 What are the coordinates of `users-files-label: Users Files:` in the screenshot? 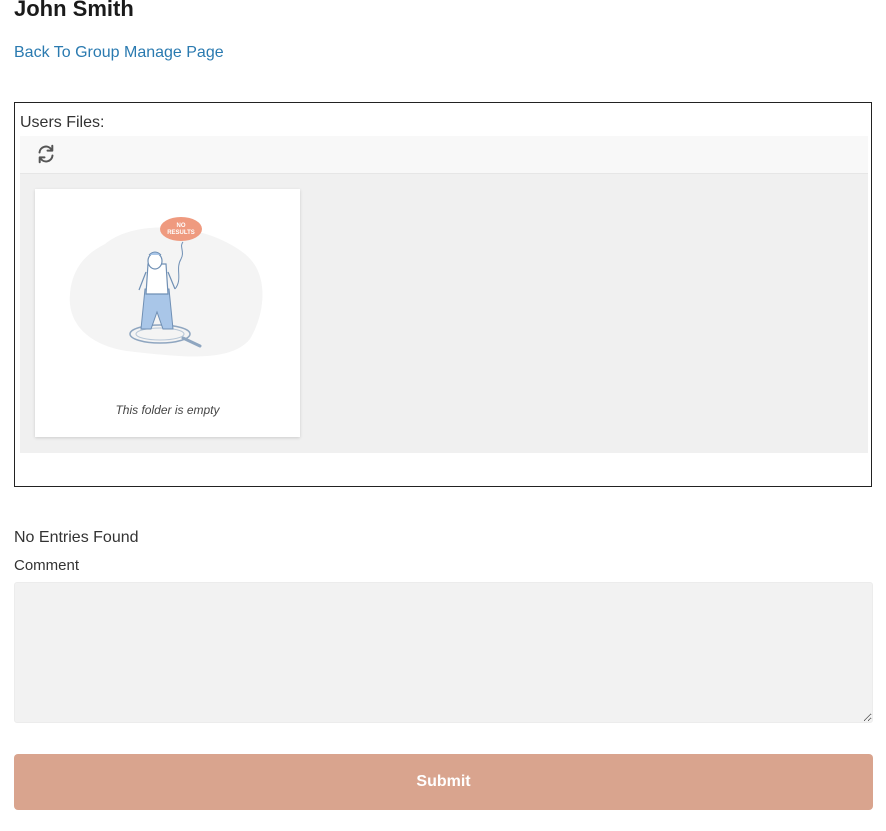 It's located at (62, 122).